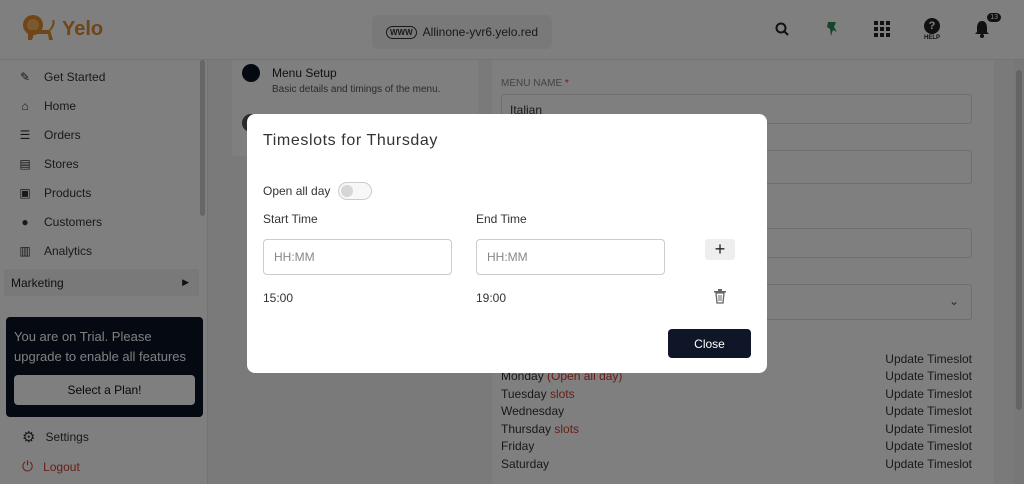 The width and height of the screenshot is (1024, 484). Describe the element at coordinates (709, 343) in the screenshot. I see `close-button: Close` at that location.